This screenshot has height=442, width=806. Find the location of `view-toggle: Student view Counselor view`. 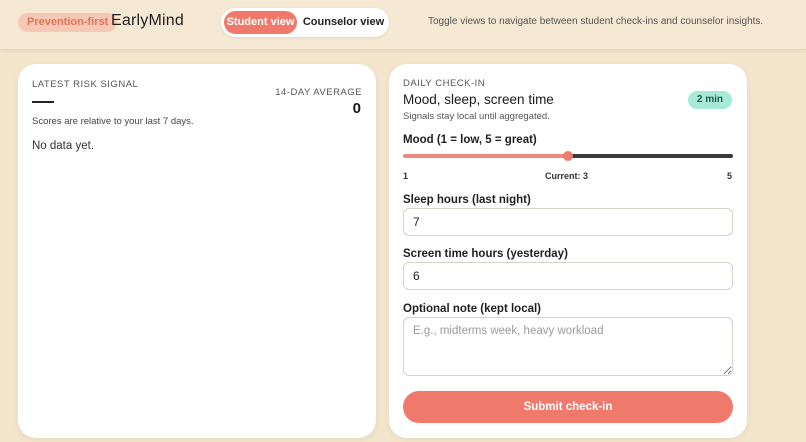

view-toggle: Student view Counselor view is located at coordinates (305, 22).